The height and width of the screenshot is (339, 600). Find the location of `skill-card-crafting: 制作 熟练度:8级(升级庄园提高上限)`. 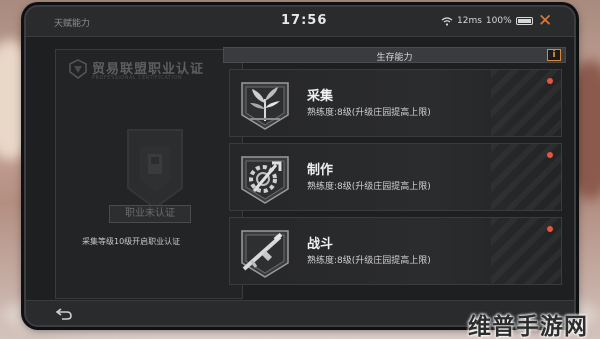

skill-card-crafting: 制作 熟练度:8级(升级庄园提高上限) is located at coordinates (395, 177).